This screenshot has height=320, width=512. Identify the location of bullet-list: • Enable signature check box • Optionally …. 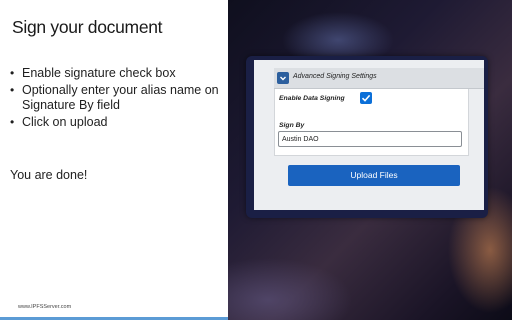
(117, 99).